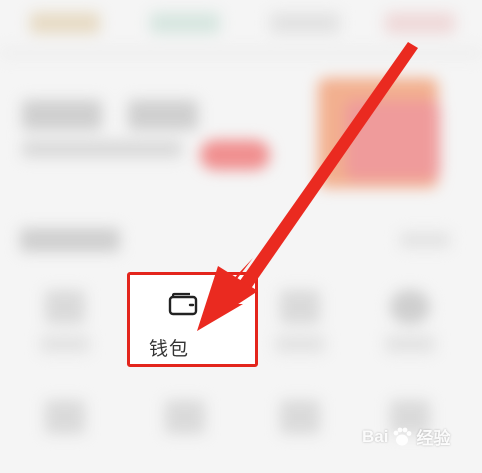 This screenshot has width=482, height=473. What do you see at coordinates (375, 436) in the screenshot?
I see `watermark-brand: Bai` at bounding box center [375, 436].